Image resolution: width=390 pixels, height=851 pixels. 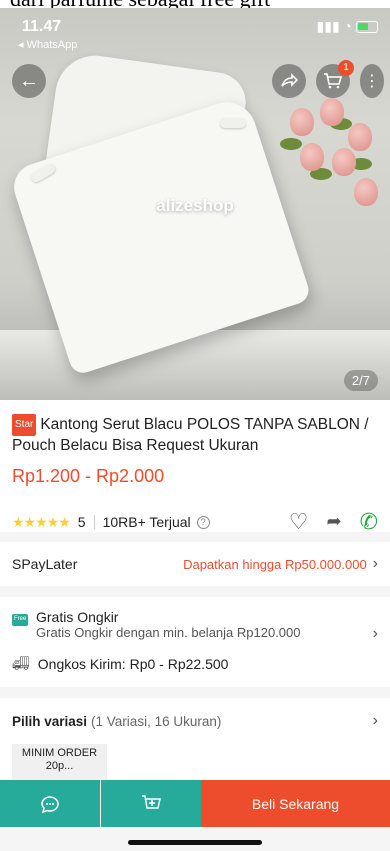 What do you see at coordinates (299, 522) in the screenshot?
I see `heart-icon: ♡` at bounding box center [299, 522].